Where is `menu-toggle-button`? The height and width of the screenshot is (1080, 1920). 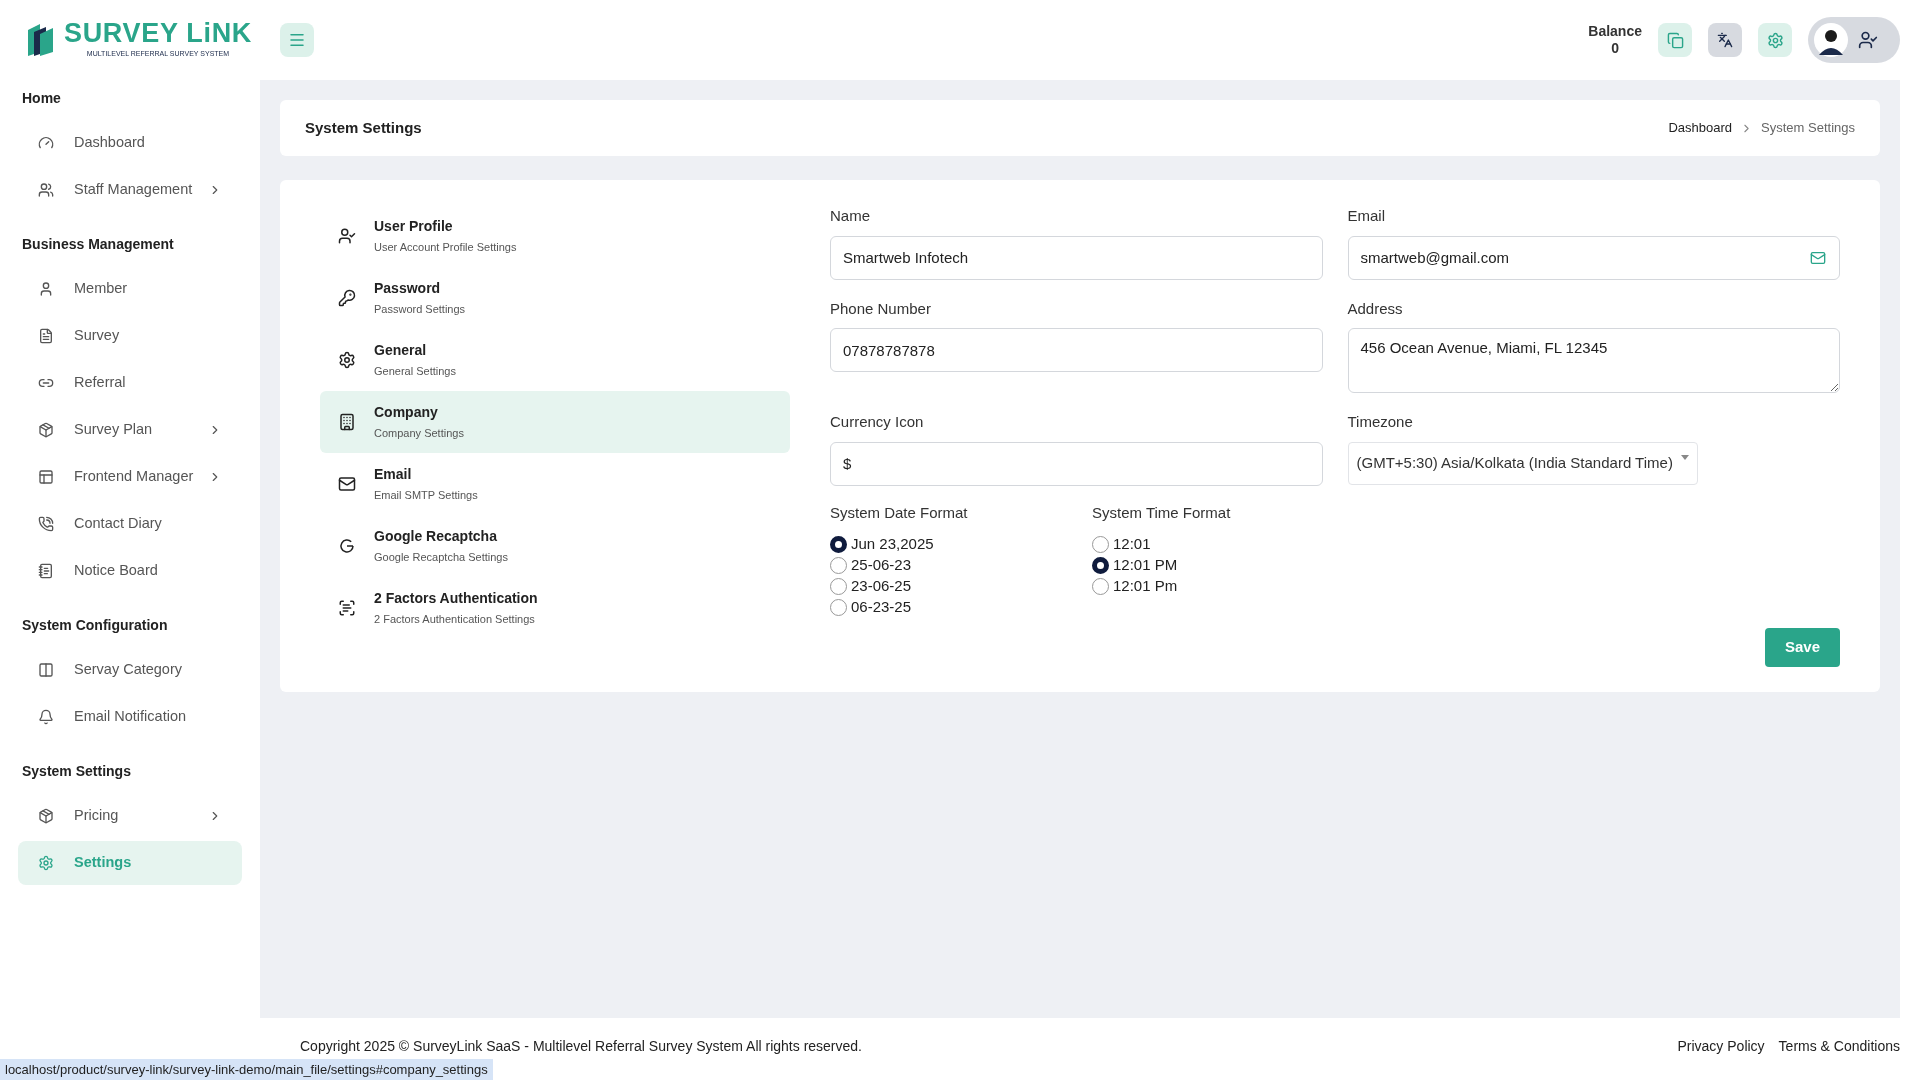
menu-toggle-button is located at coordinates (297, 40).